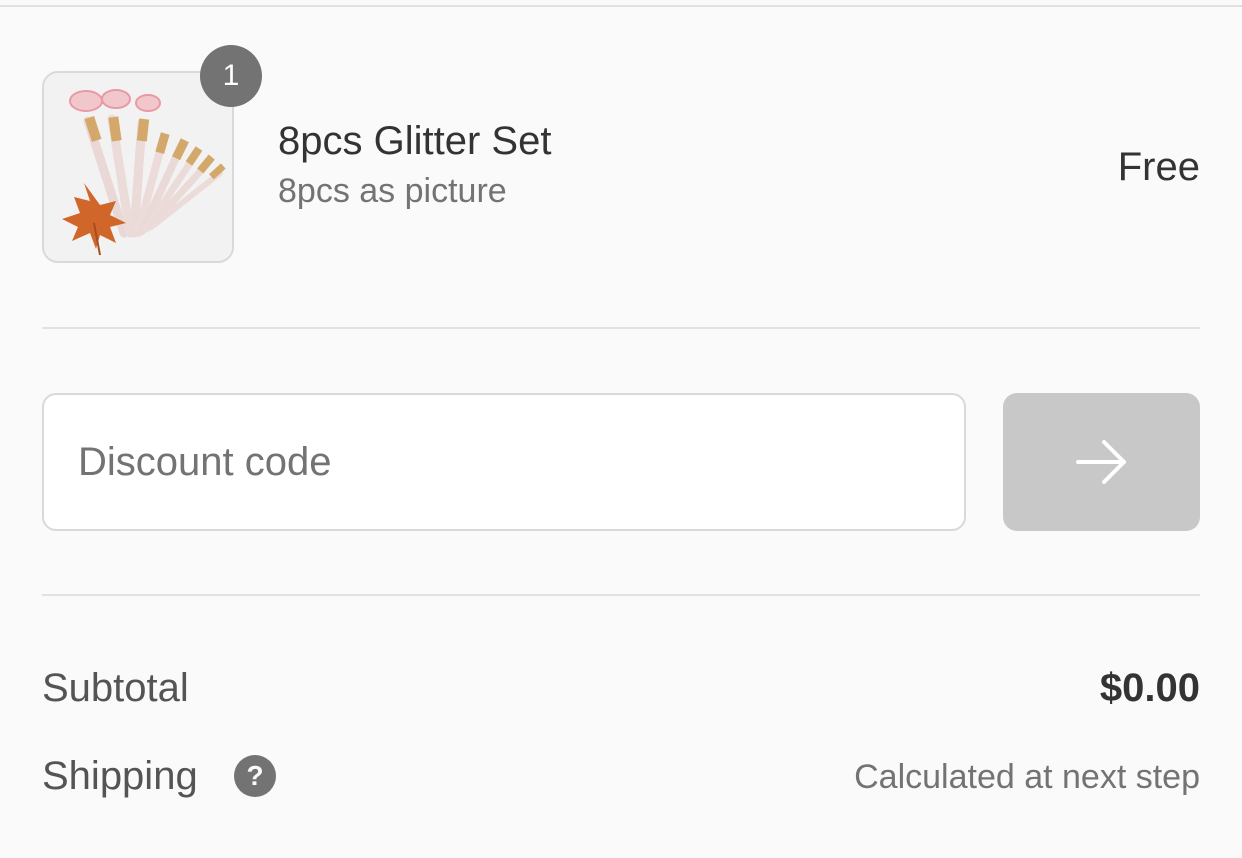 Image resolution: width=1242 pixels, height=858 pixels. I want to click on subtotal-label: Subtotal, so click(115, 688).